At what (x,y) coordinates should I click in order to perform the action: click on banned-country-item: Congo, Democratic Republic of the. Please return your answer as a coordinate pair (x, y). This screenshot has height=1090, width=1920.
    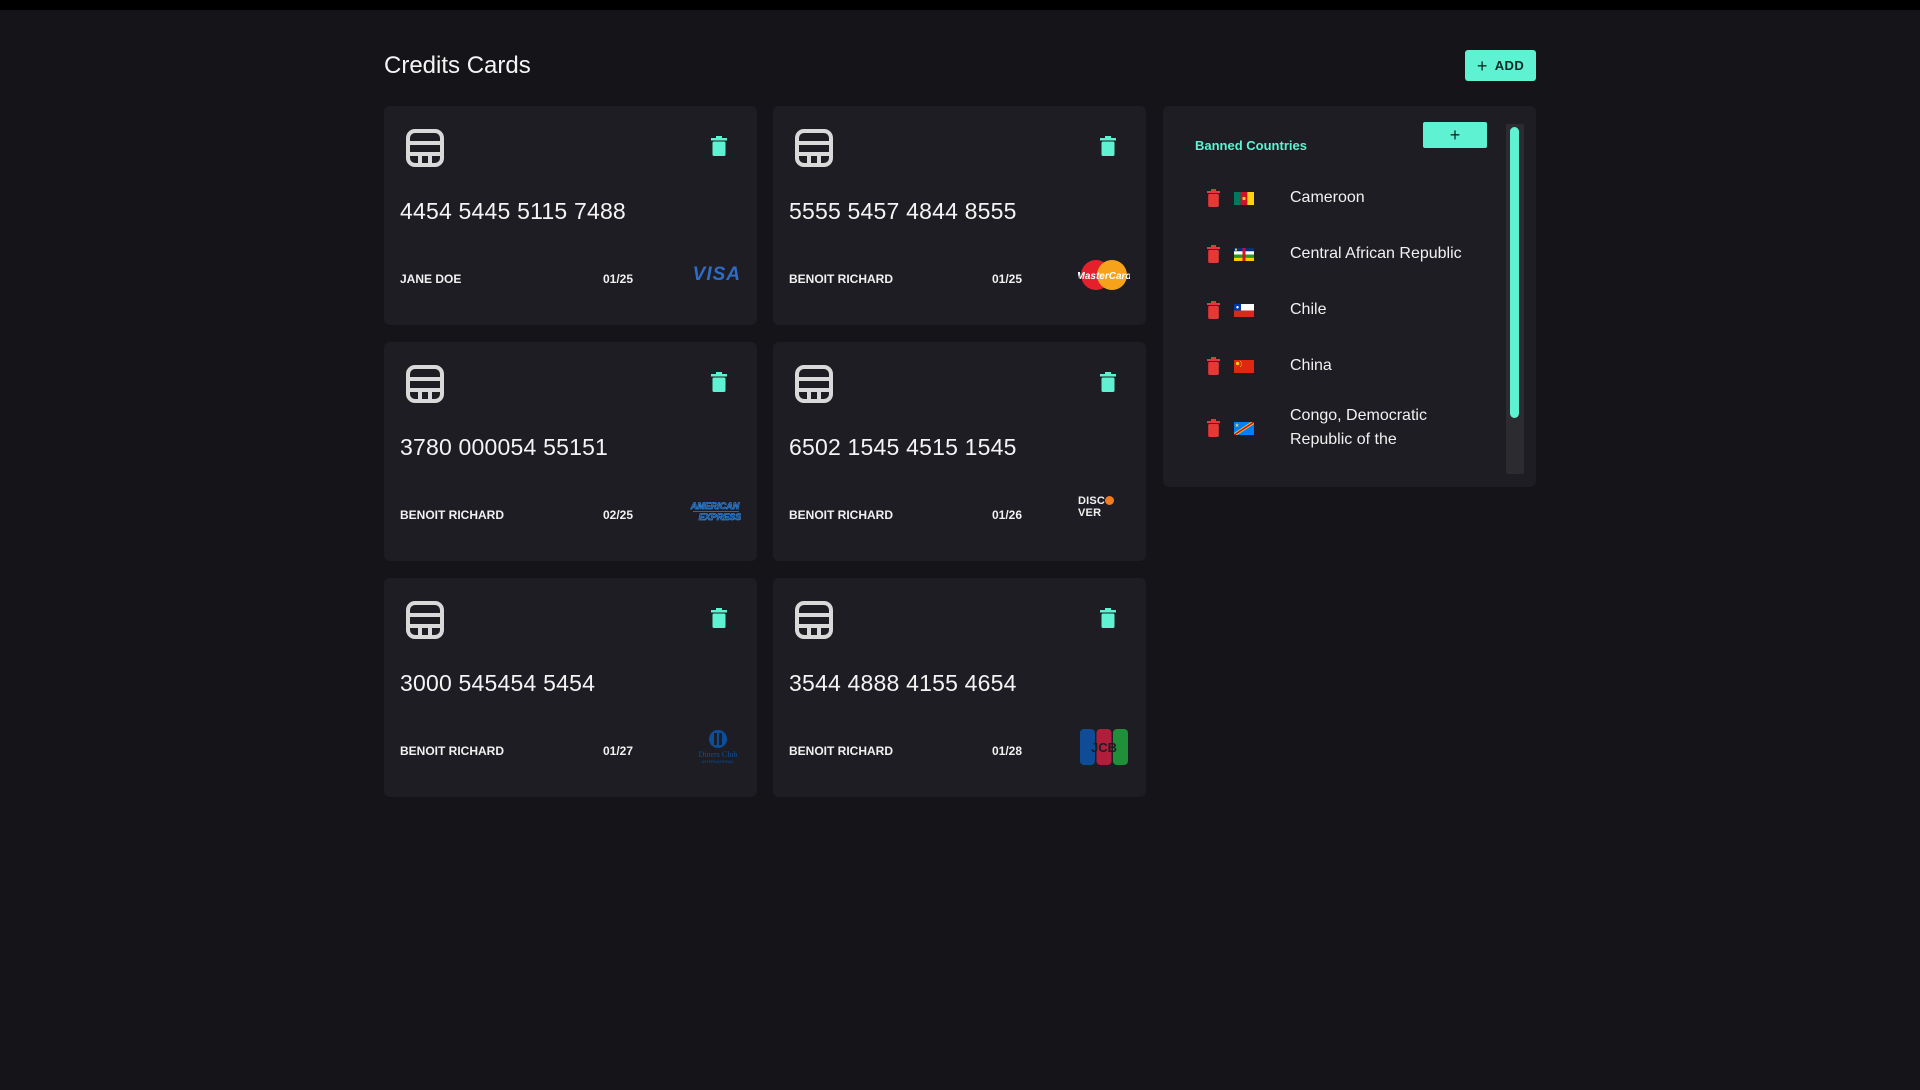
    Looking at the image, I should click on (1352, 428).